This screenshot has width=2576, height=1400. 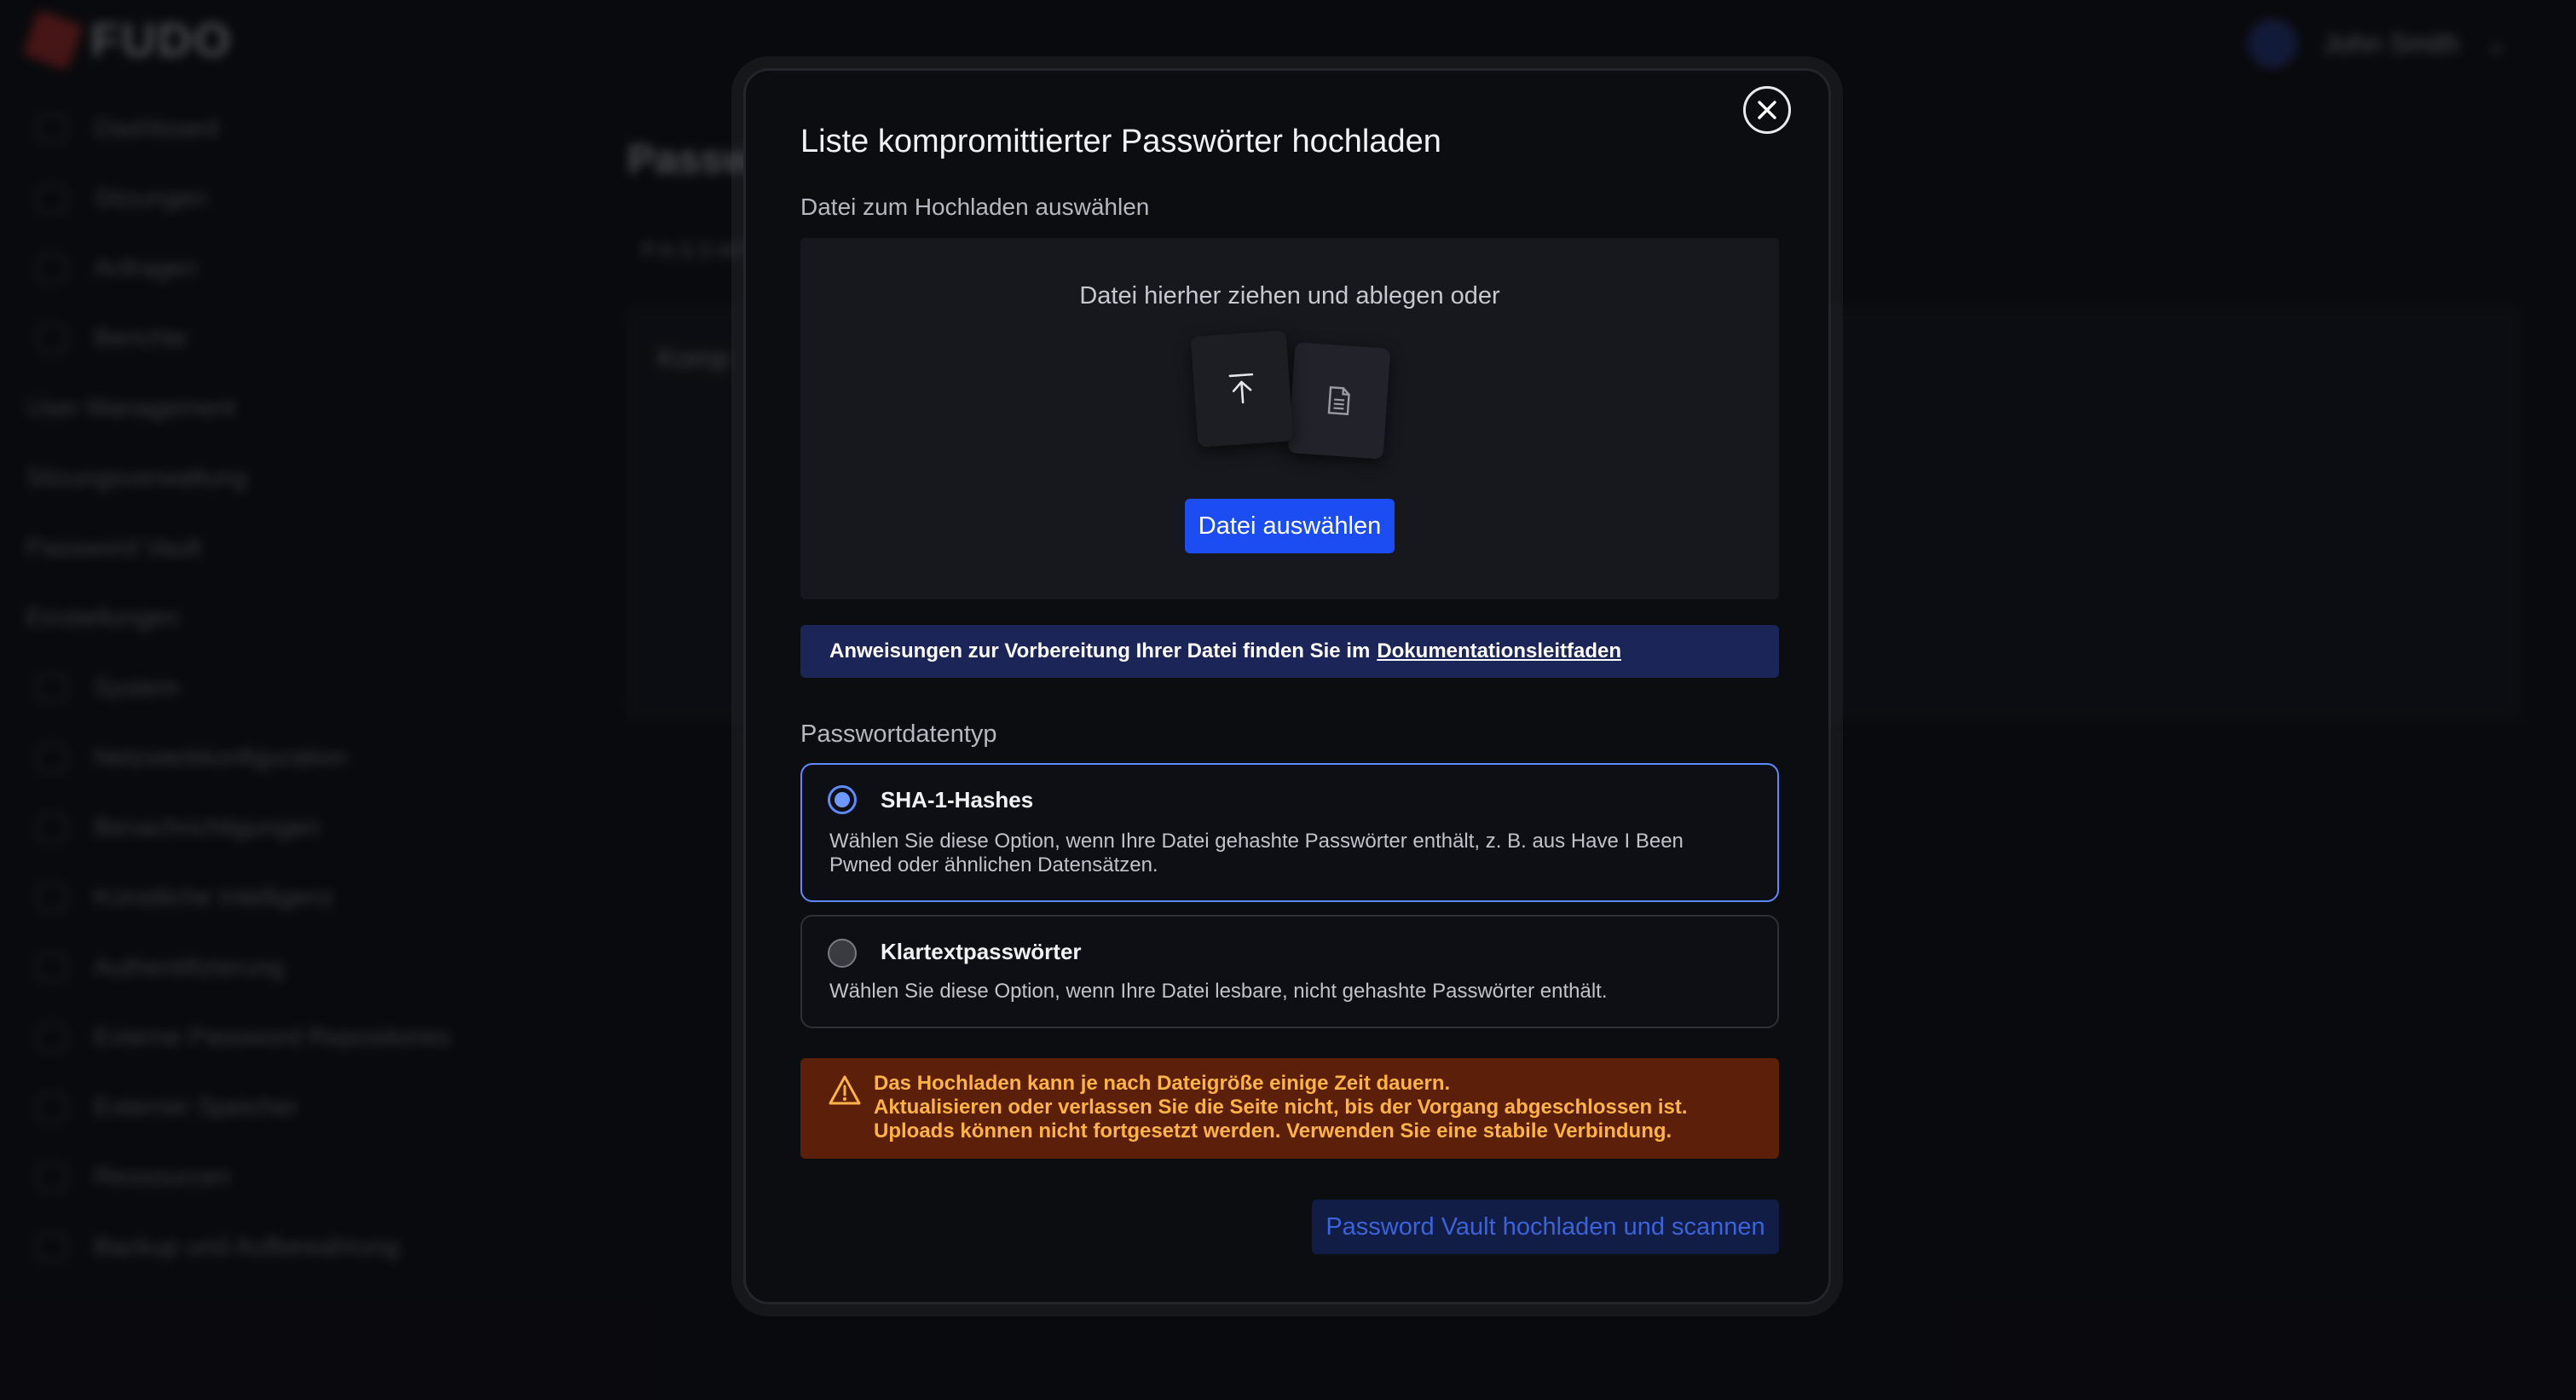 I want to click on warning-icon, so click(x=845, y=1090).